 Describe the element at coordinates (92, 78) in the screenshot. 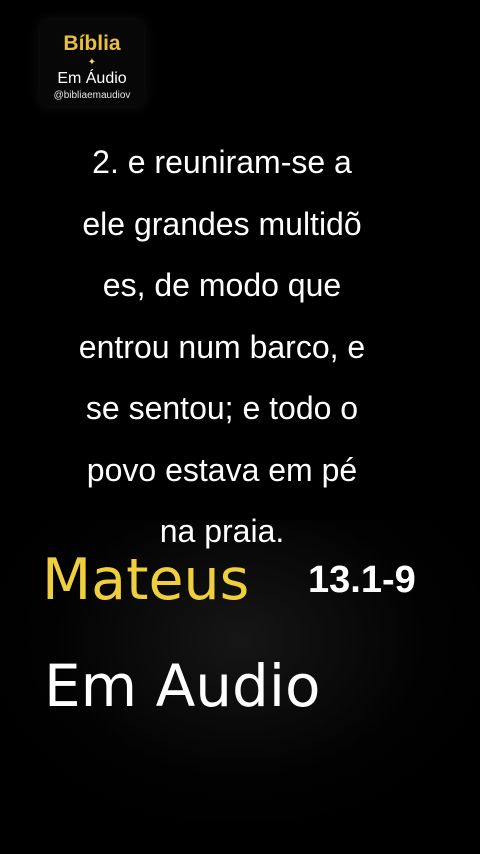

I see `logo-subtitle: Em Áudio` at that location.